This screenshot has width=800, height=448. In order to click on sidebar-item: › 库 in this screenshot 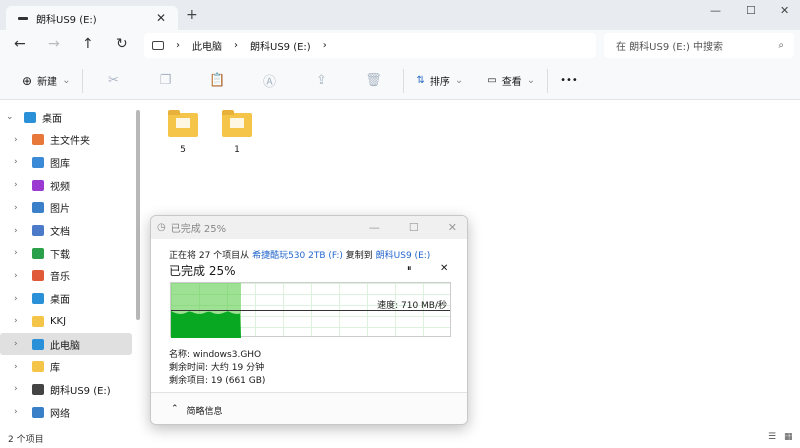, I will do `click(66, 367)`.